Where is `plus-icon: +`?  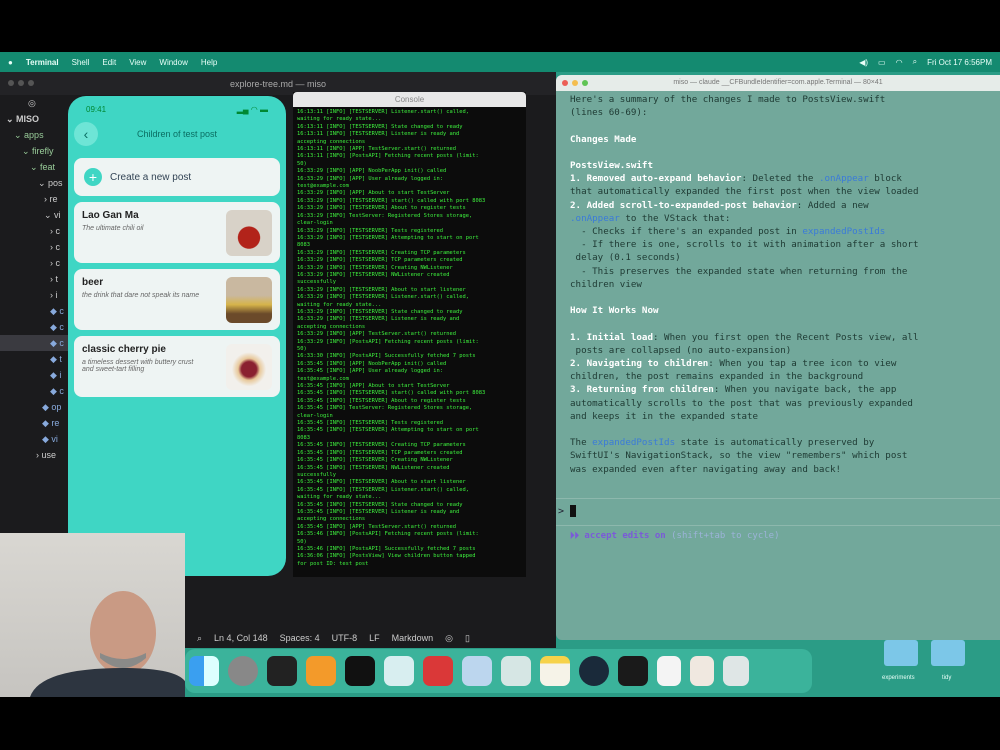
plus-icon: + is located at coordinates (93, 177).